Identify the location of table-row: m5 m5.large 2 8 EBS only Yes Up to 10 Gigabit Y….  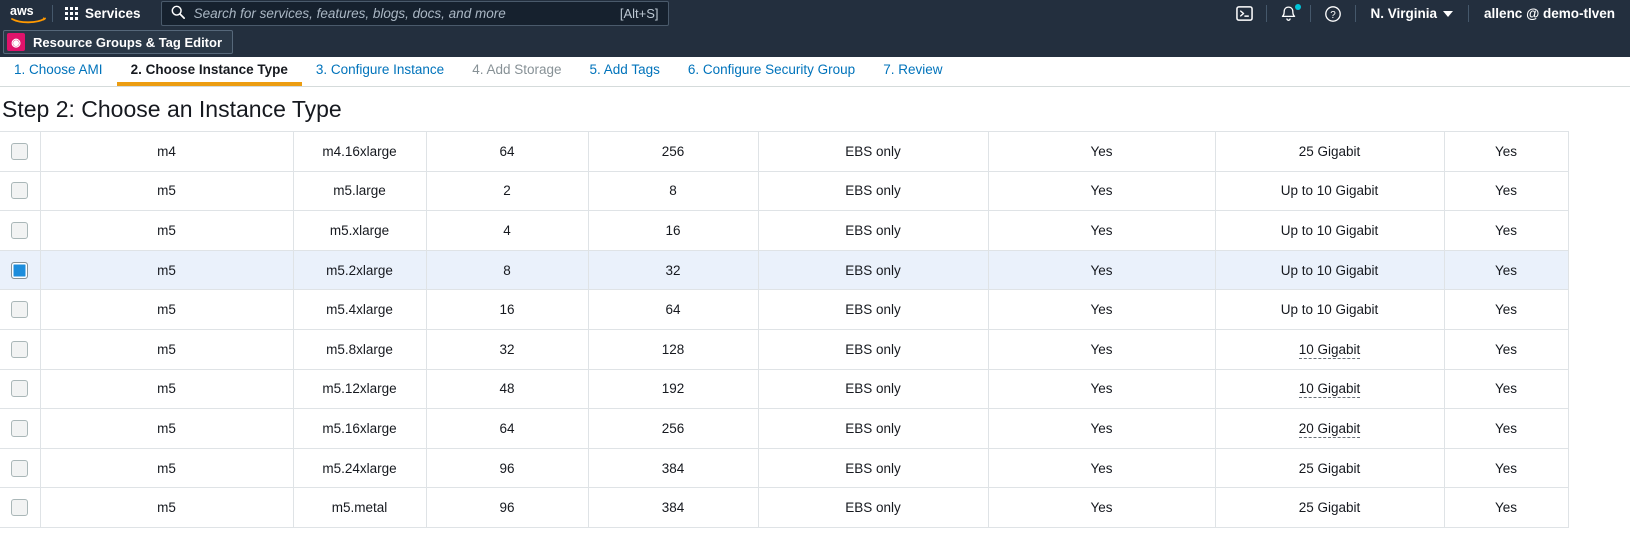
(784, 191).